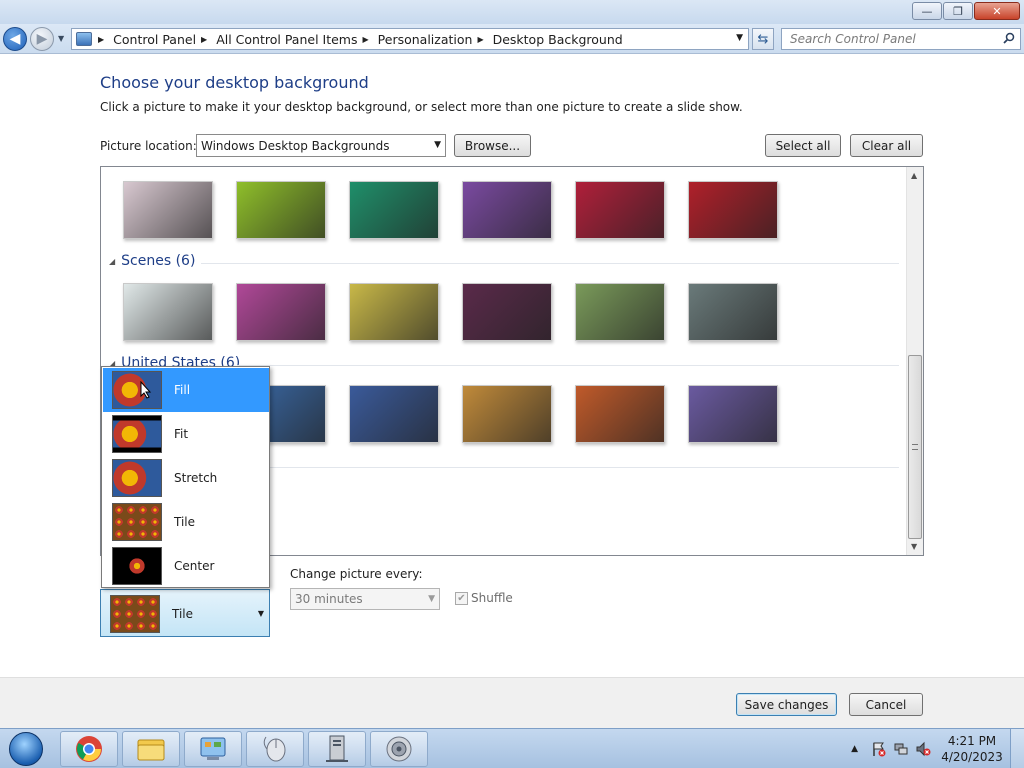  Describe the element at coordinates (512, 748) in the screenshot. I see `taskbar: ▲ 4:21 PM 4/20/2023` at that location.